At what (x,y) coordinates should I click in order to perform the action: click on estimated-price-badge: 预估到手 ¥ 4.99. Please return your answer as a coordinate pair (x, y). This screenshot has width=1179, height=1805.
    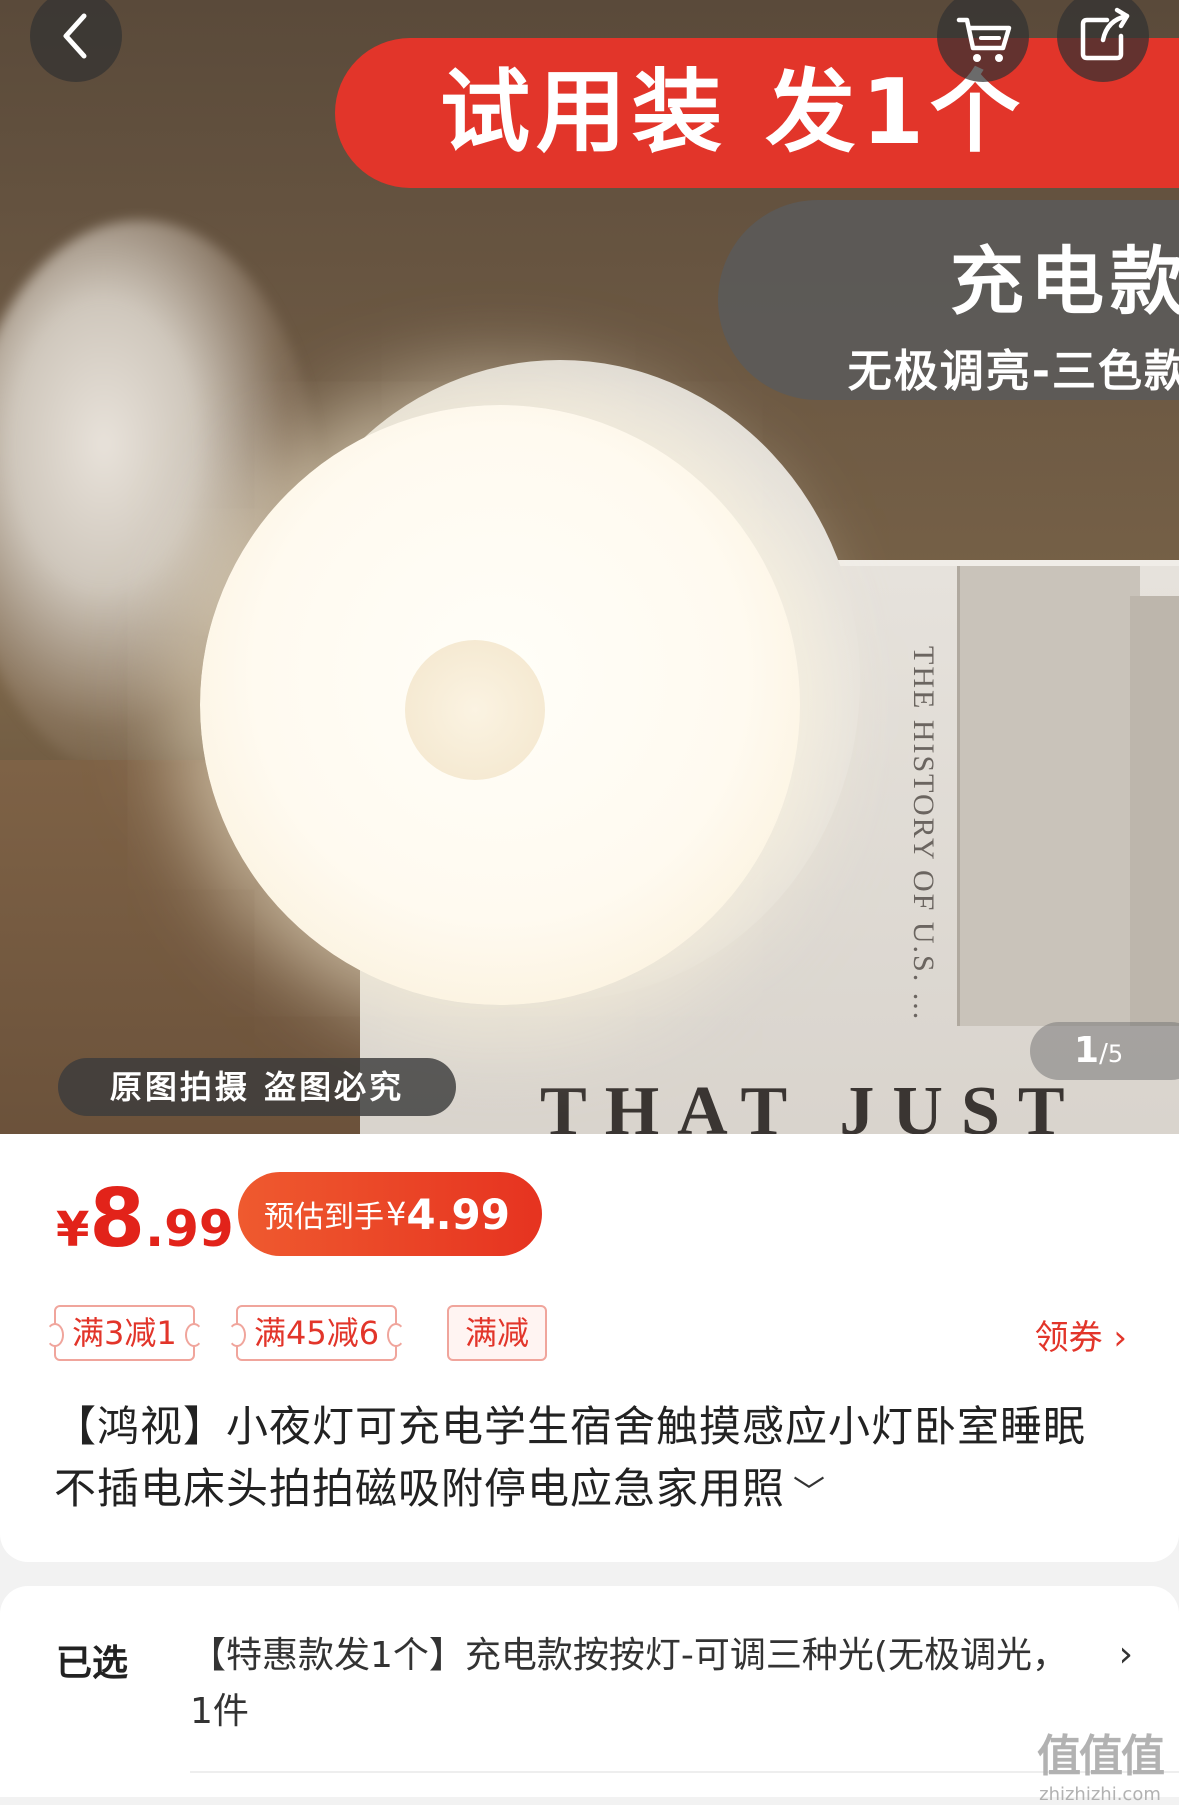
    Looking at the image, I should click on (390, 1214).